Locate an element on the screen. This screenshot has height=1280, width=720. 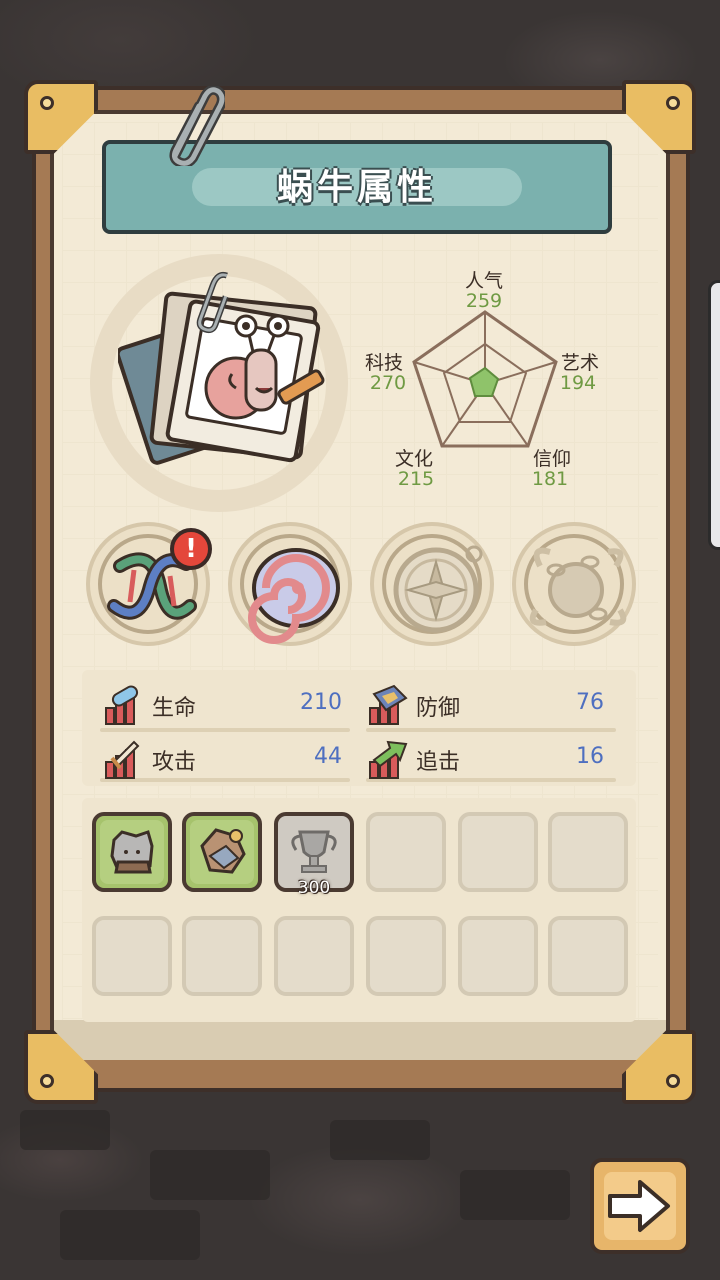
stat-label-attack: 攻击 is located at coordinates (174, 762).